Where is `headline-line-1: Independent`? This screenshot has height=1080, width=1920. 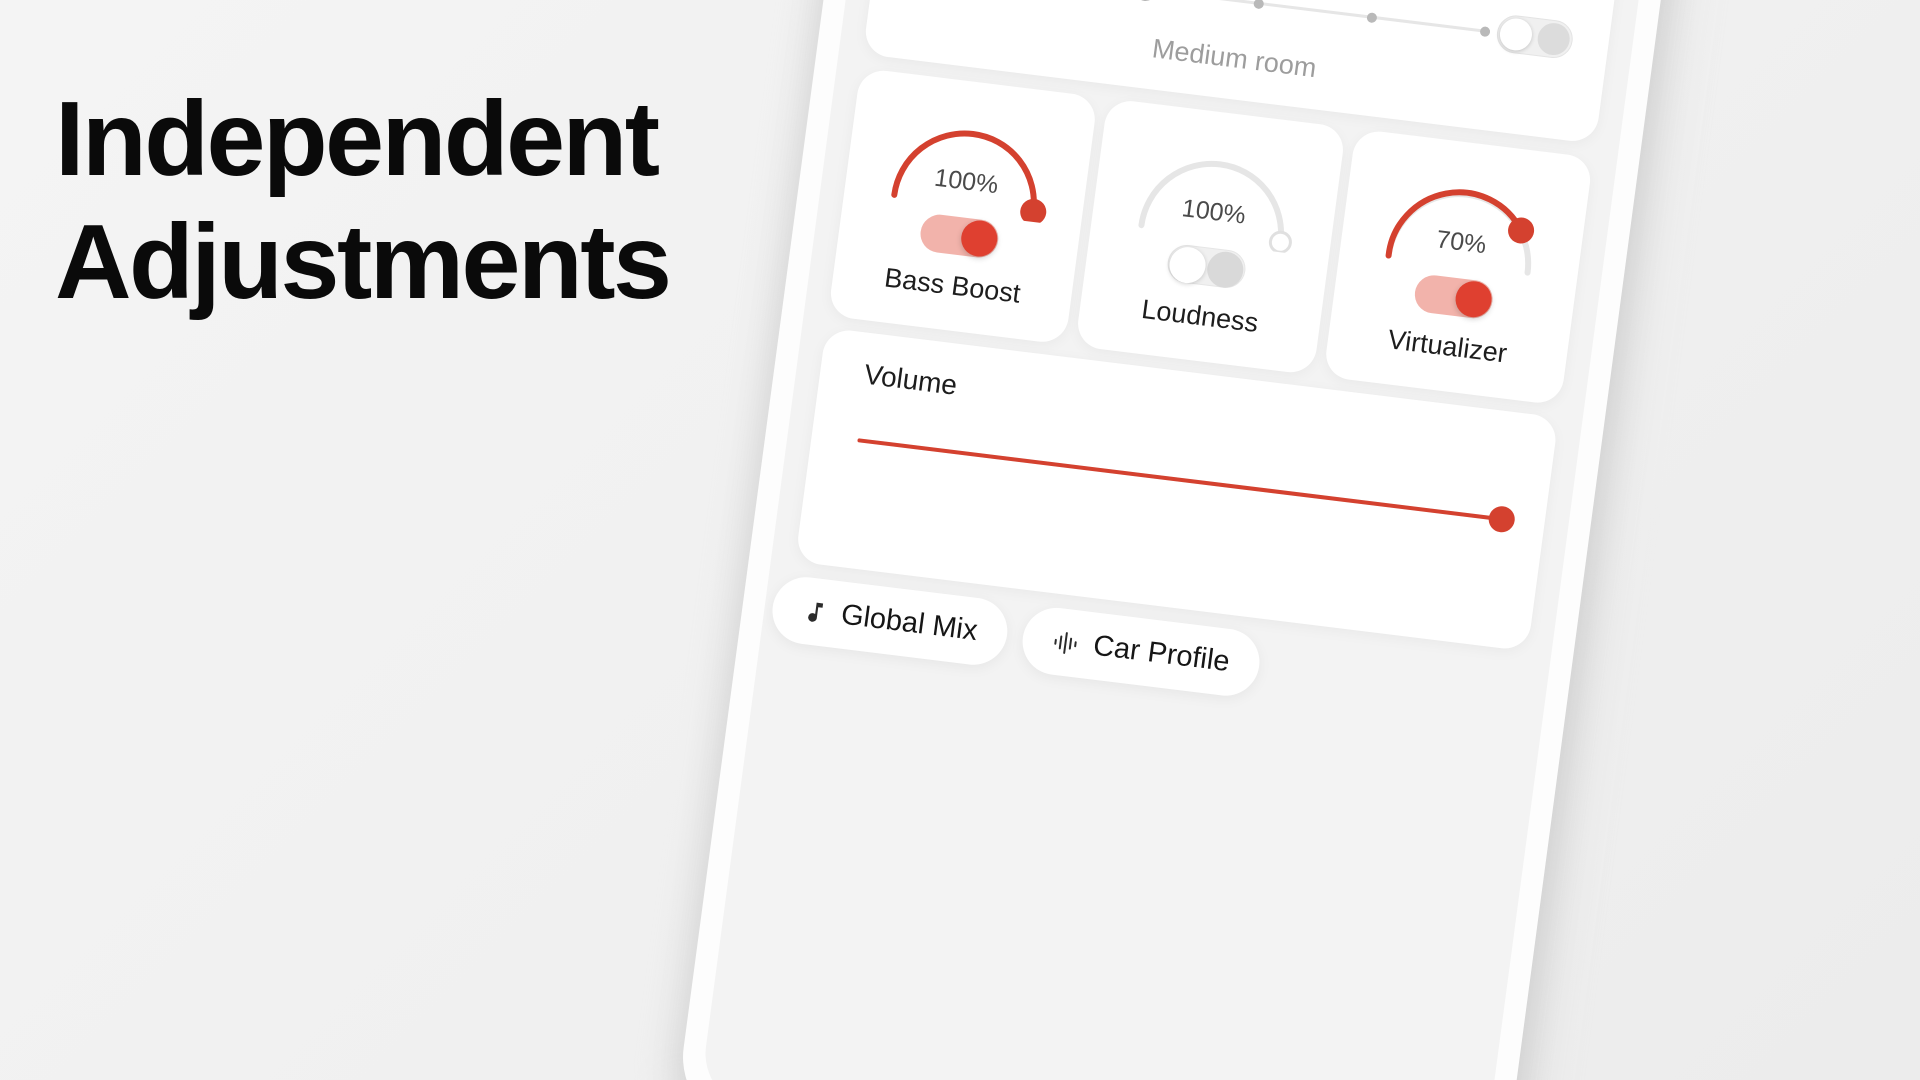 headline-line-1: Independent is located at coordinates (357, 139).